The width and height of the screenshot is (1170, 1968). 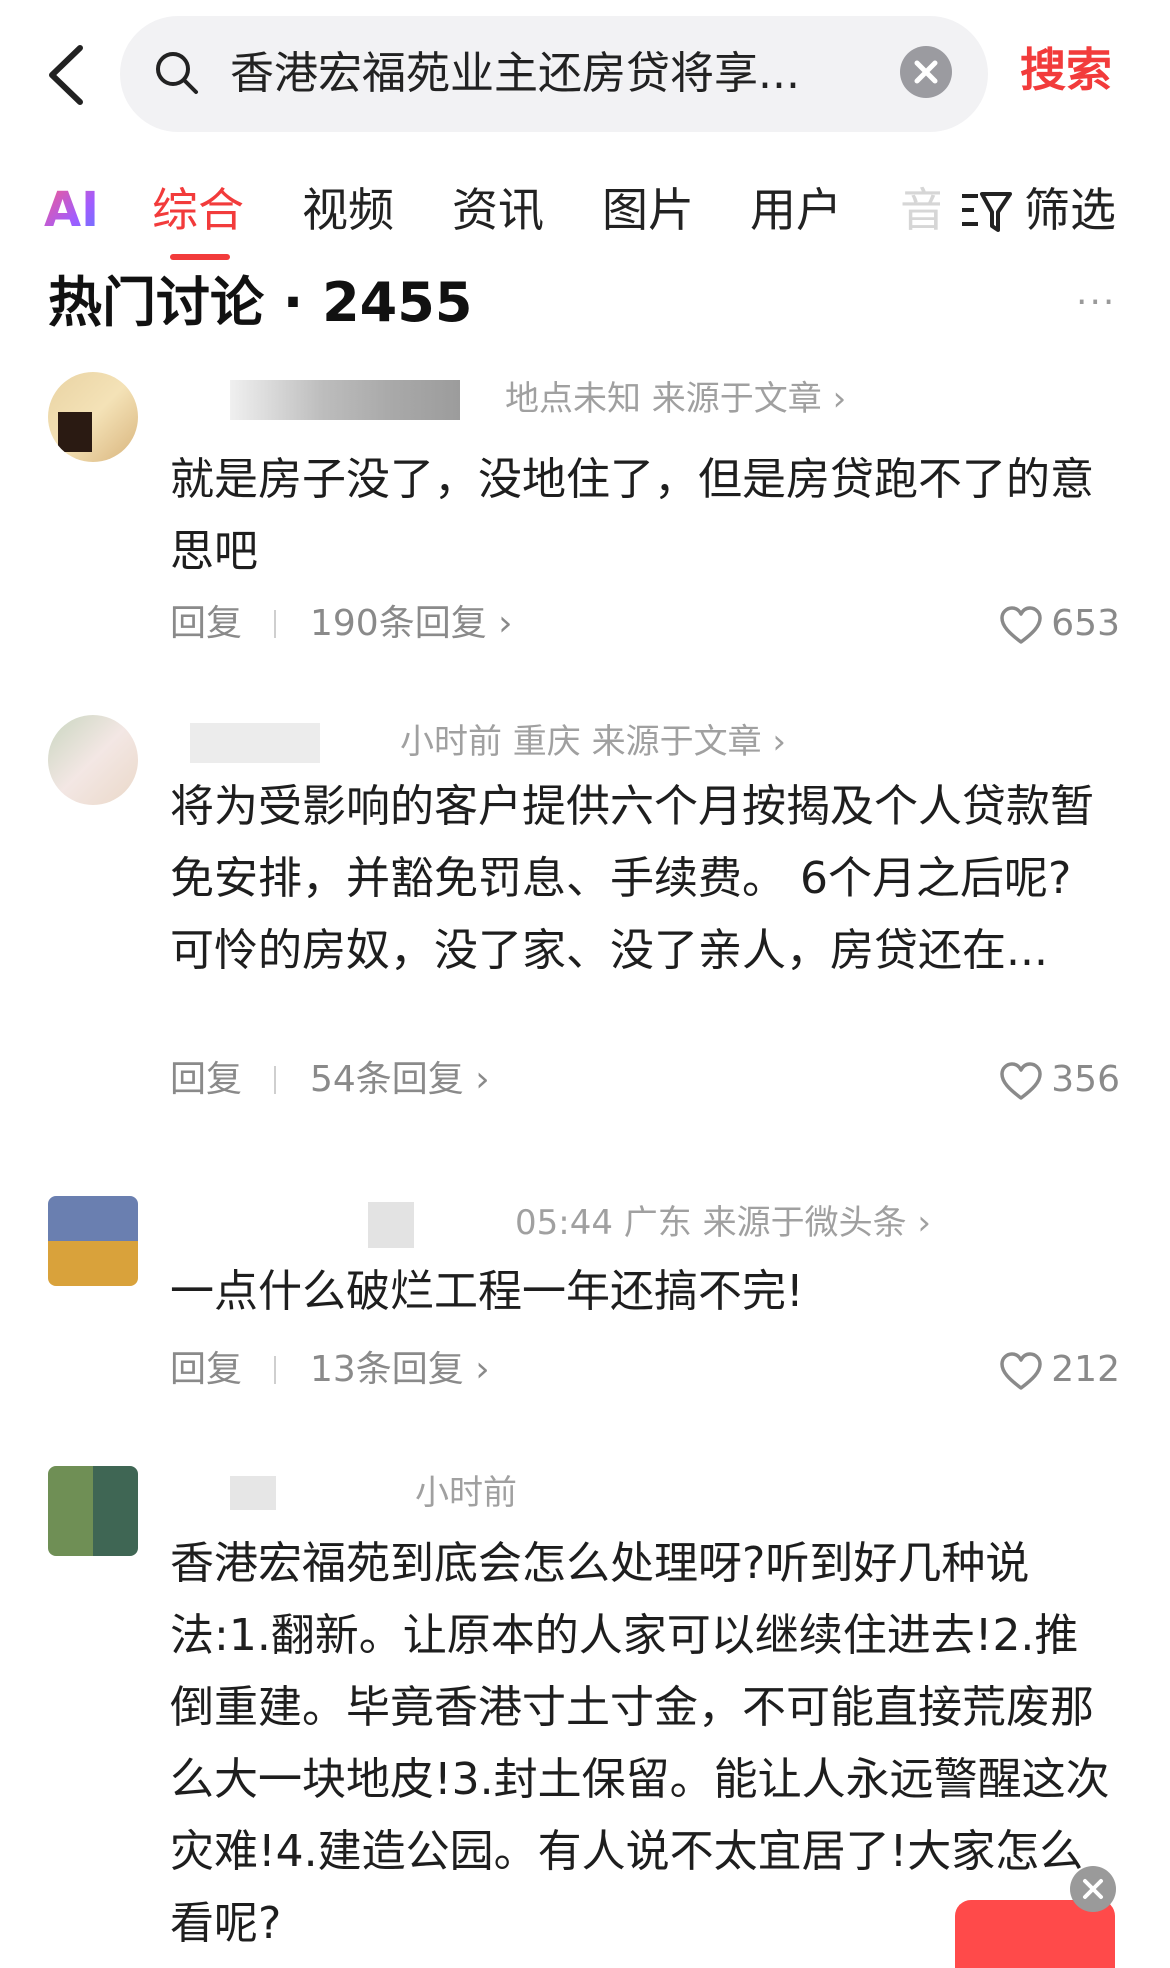 I want to click on back-button, so click(x=70, y=75).